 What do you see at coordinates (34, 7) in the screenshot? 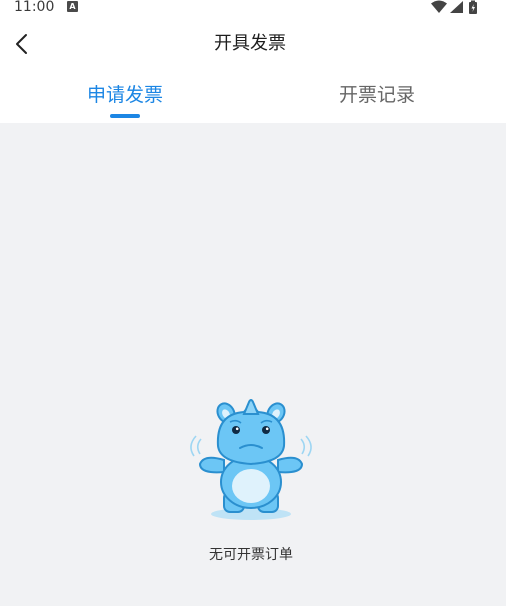
I see `status-time: 11:00` at bounding box center [34, 7].